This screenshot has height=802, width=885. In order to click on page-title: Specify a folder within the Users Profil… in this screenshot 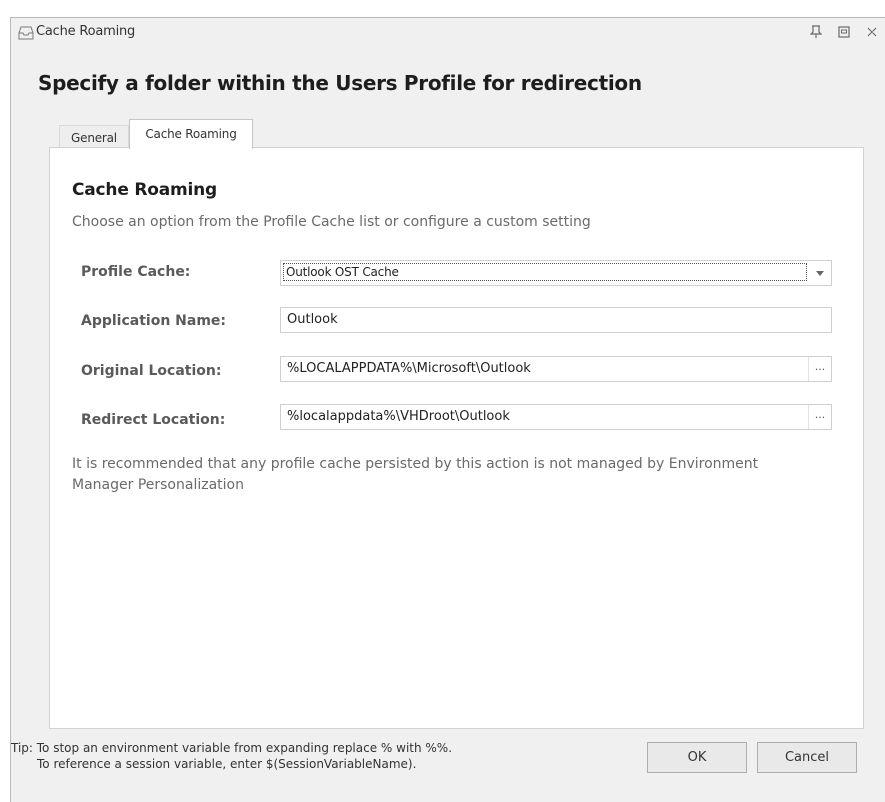, I will do `click(340, 83)`.